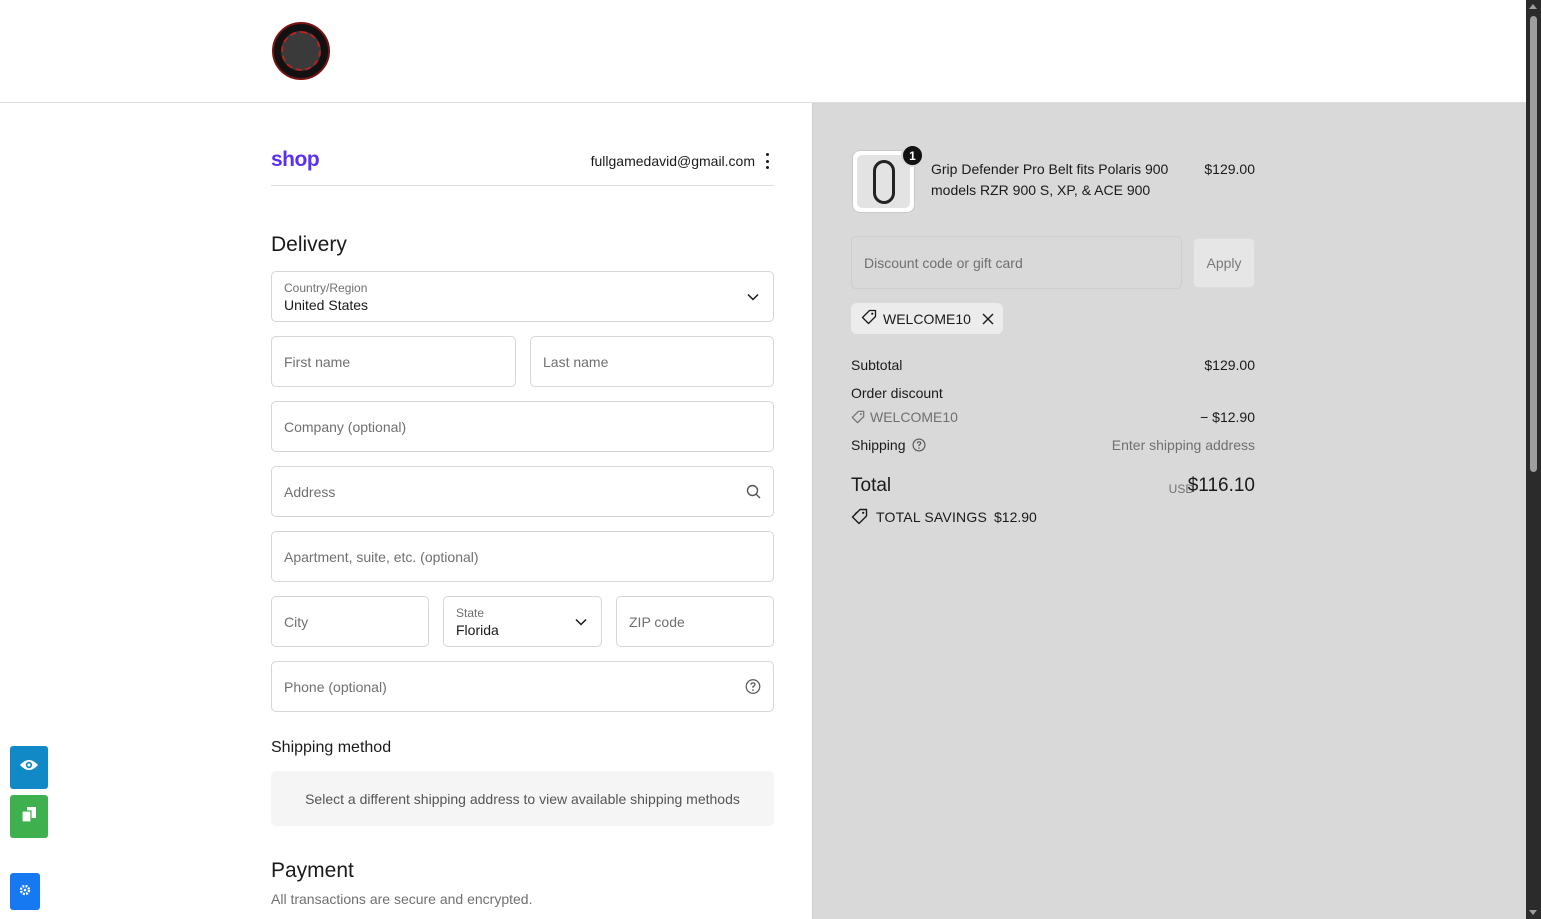  I want to click on settings-button, so click(25, 891).